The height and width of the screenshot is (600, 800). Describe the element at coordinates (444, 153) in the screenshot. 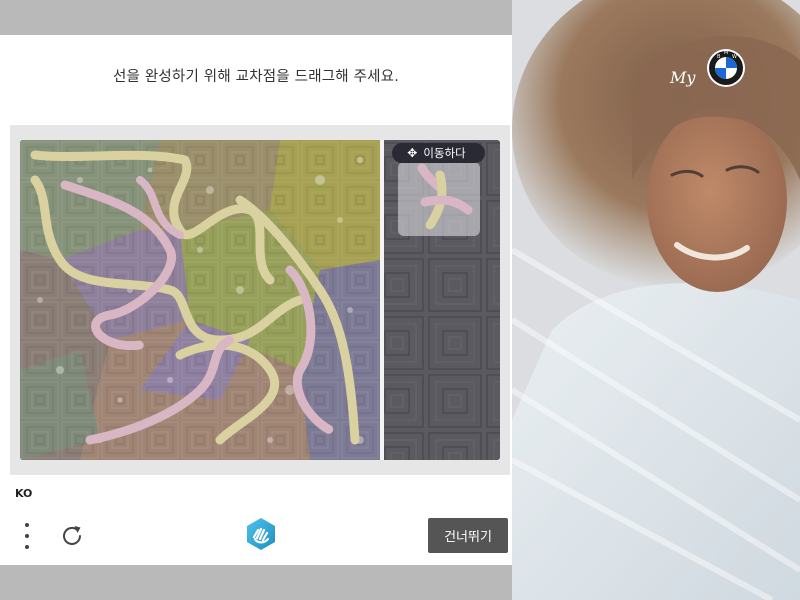

I see `move-label: 이동하다` at that location.